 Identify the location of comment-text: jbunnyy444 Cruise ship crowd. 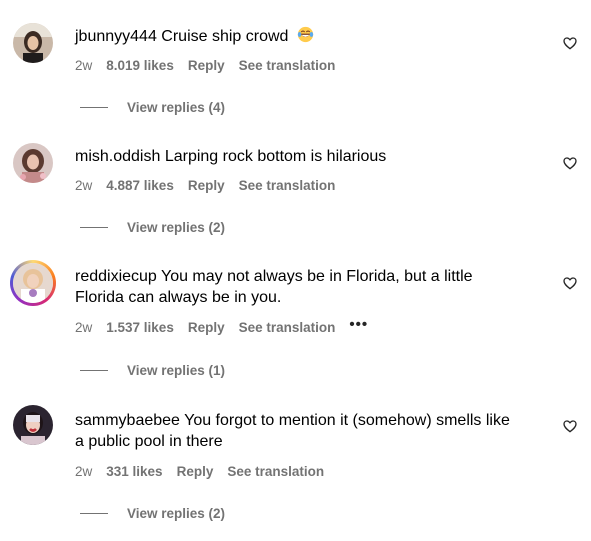
(310, 36).